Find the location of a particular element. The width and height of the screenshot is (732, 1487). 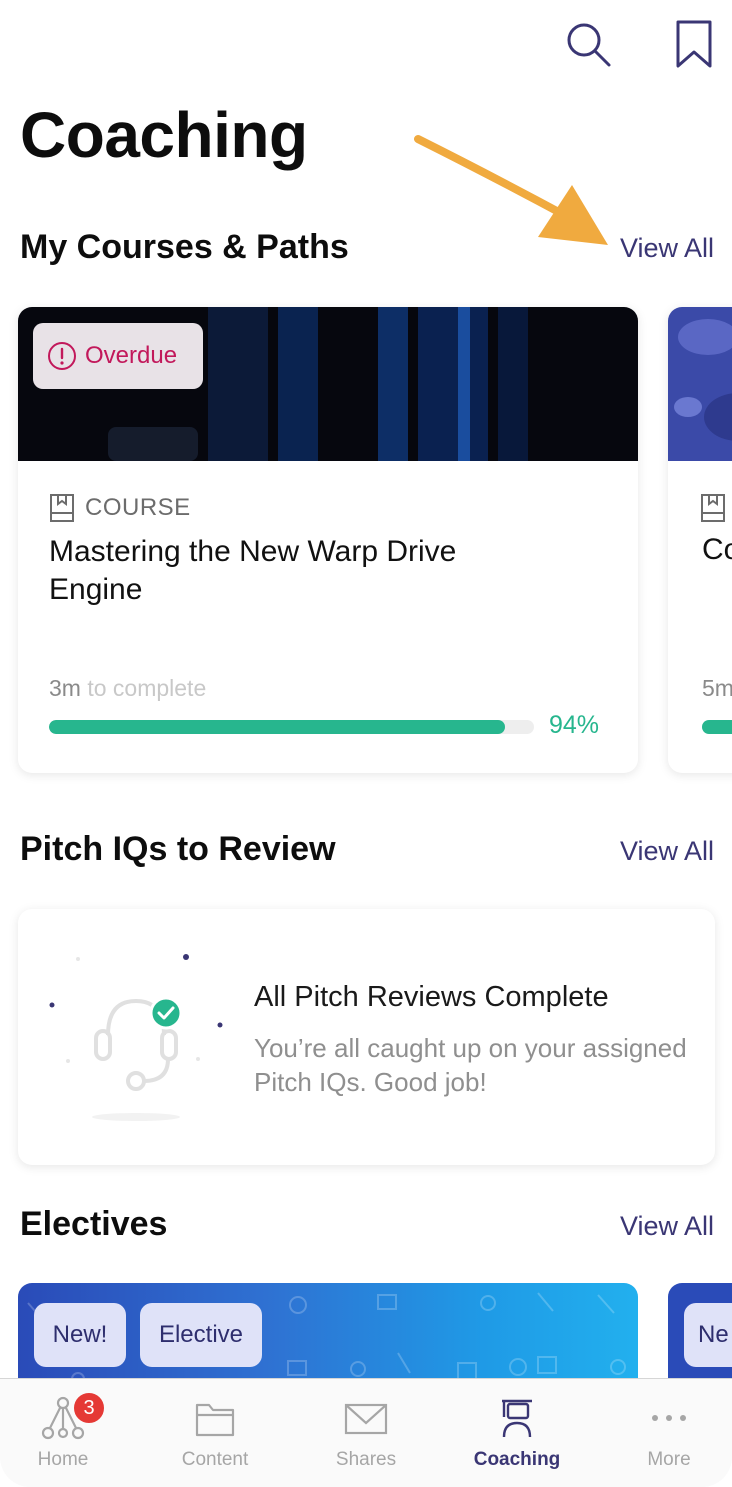

elective-tag-new-partial: Ne is located at coordinates (708, 1335).